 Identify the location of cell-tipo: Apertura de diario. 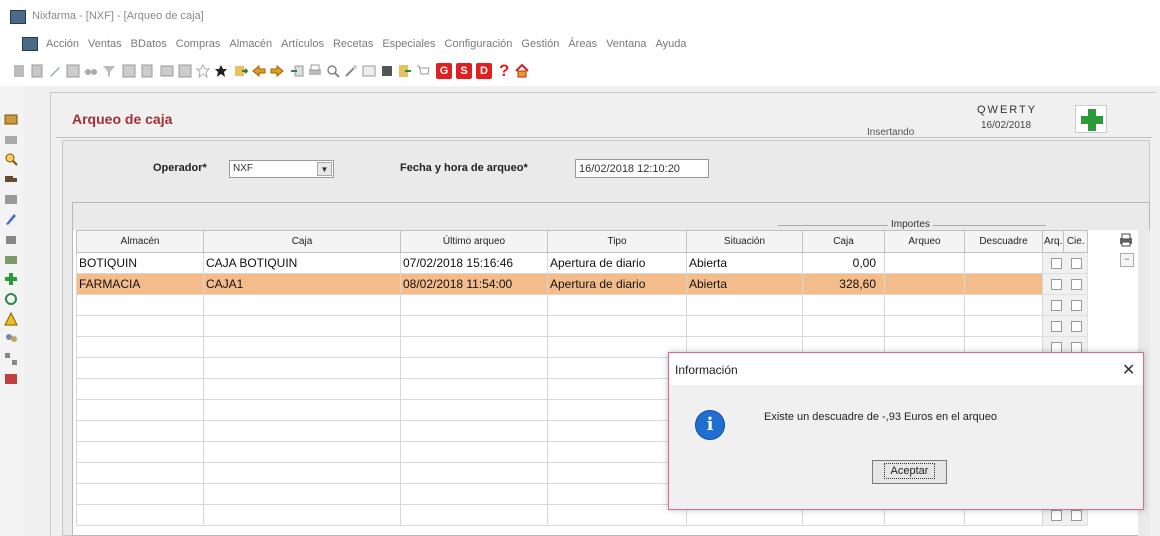
(617, 263).